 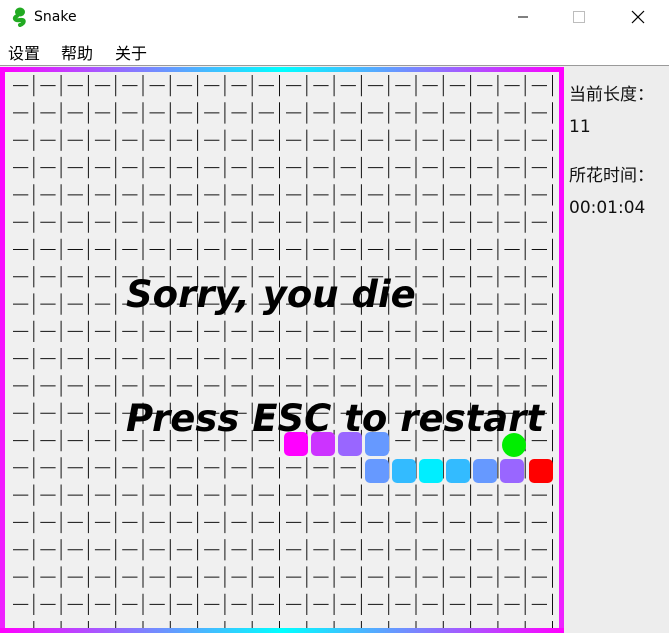 I want to click on time-label: 所花时间：, so click(x=611, y=176).